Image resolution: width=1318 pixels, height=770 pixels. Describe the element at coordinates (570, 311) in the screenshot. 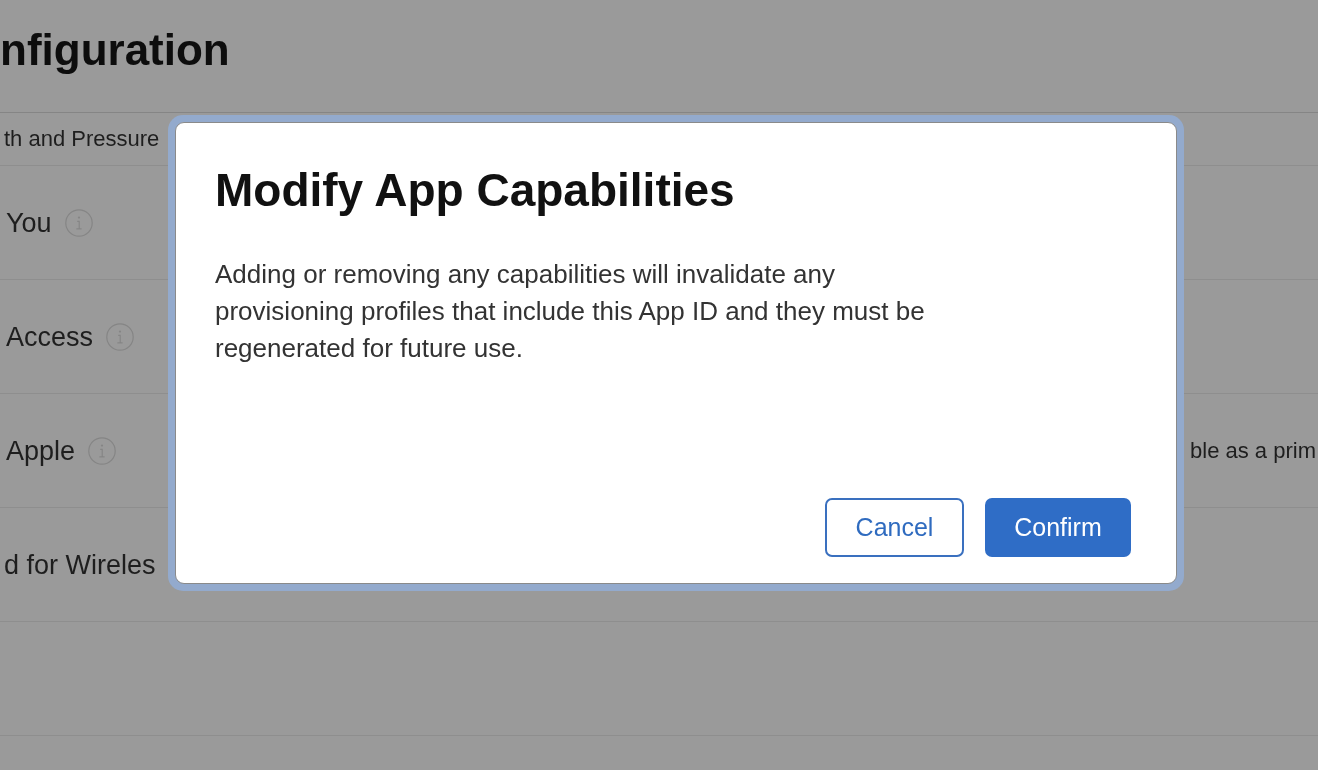

I see `dialog-message: Adding or removing any capabilities will invalidate any provisioning profiles that include this App ID and they must be regenerated for future use.` at that location.